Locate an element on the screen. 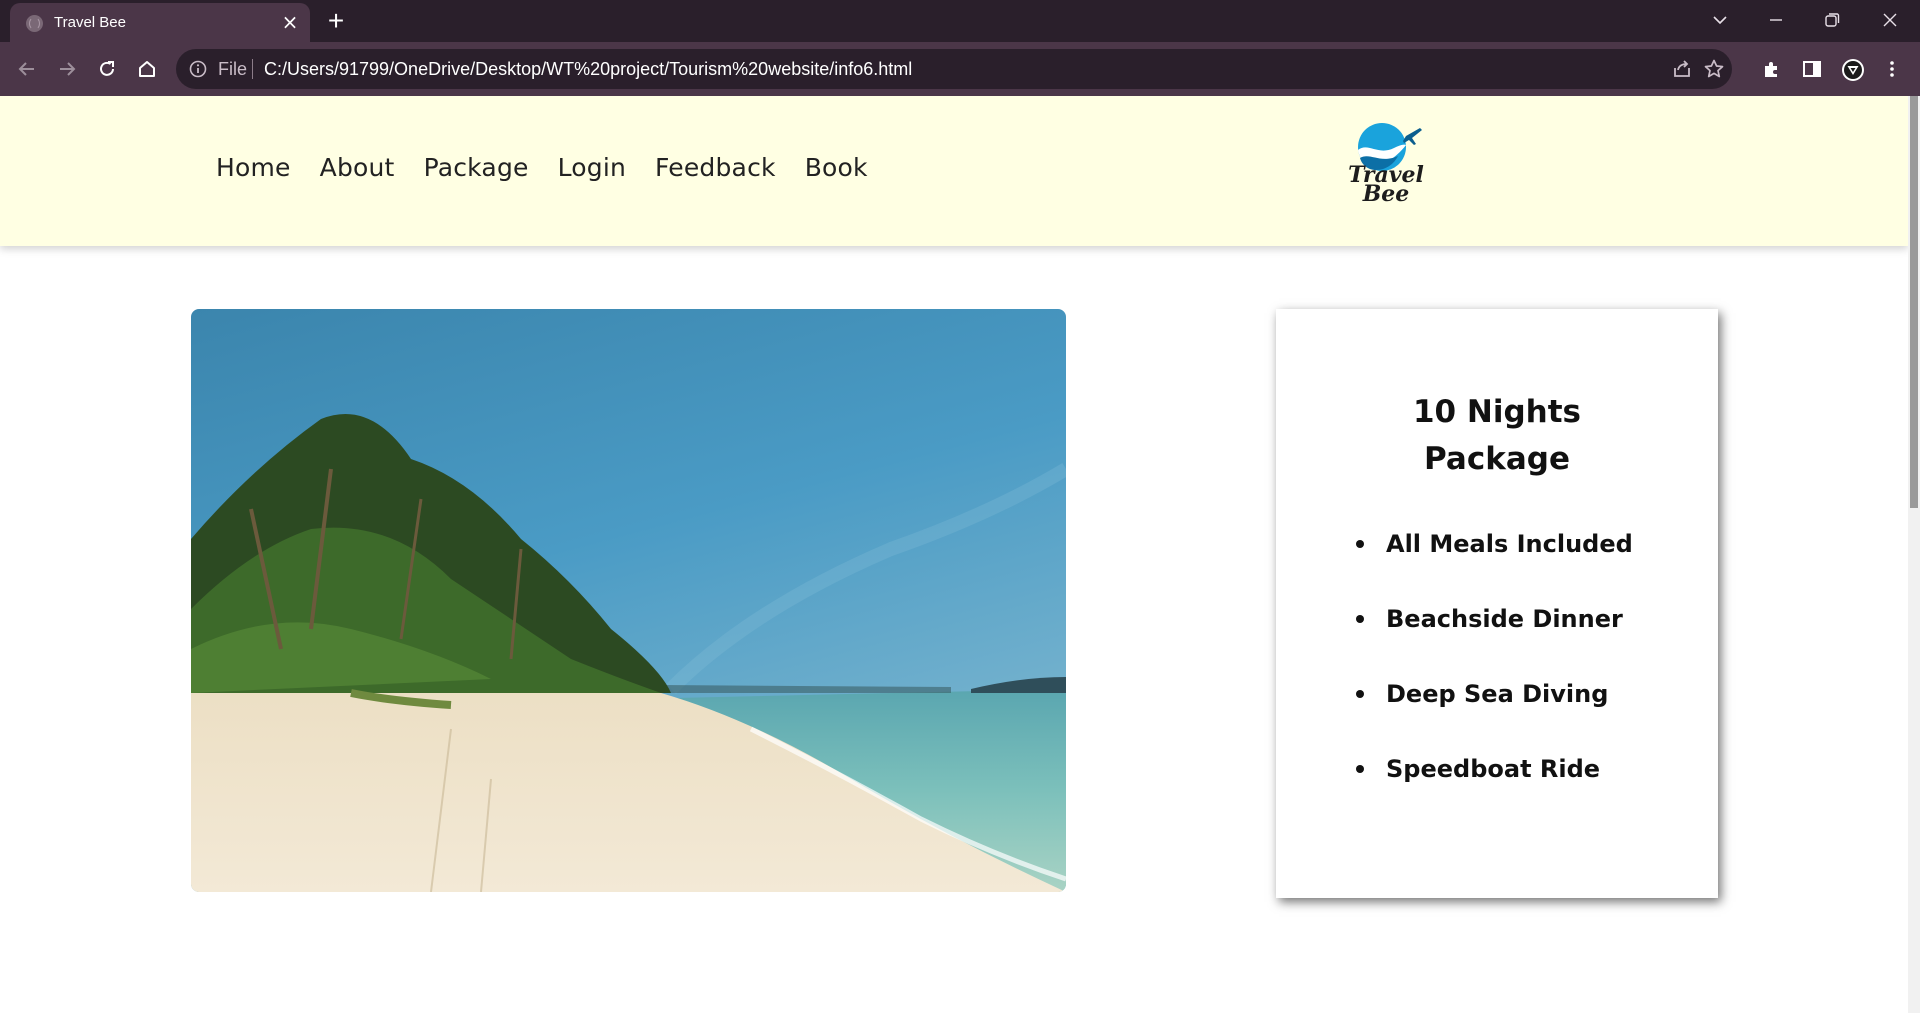 The height and width of the screenshot is (1013, 1920). info-icon is located at coordinates (198, 69).